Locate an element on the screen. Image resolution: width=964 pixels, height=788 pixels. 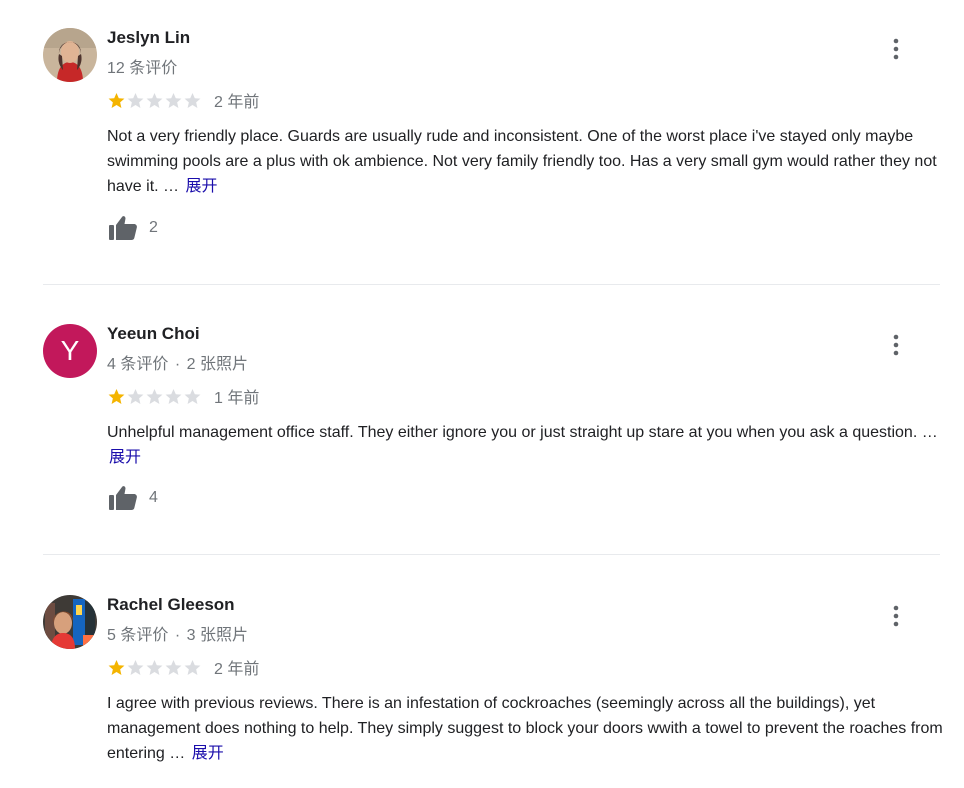
author-name: Yeeun Choi is located at coordinates (153, 334).